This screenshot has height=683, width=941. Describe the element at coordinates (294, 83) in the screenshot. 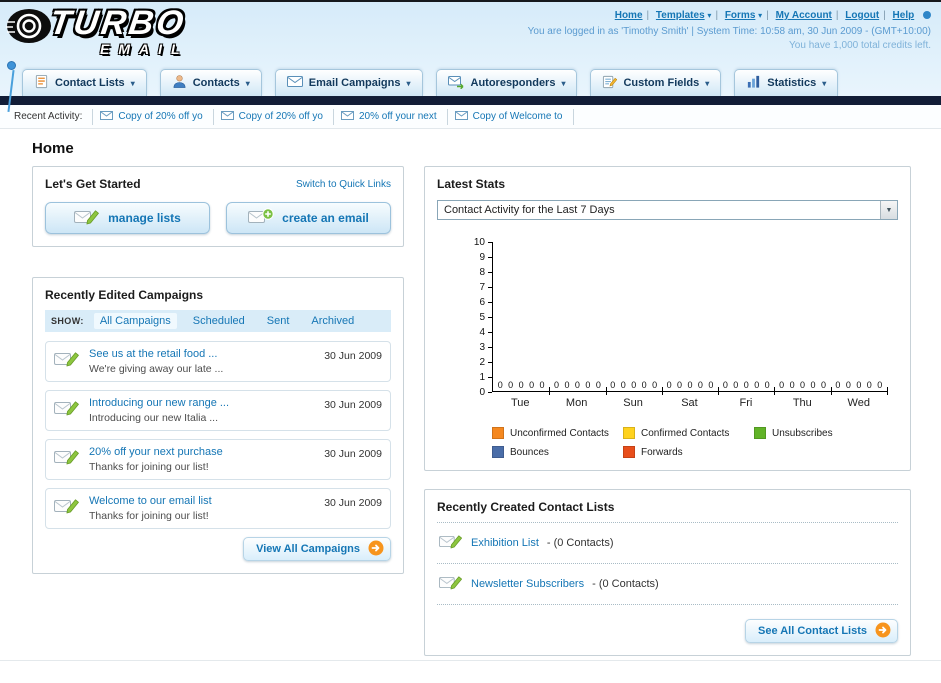

I see `envelope-icon` at that location.